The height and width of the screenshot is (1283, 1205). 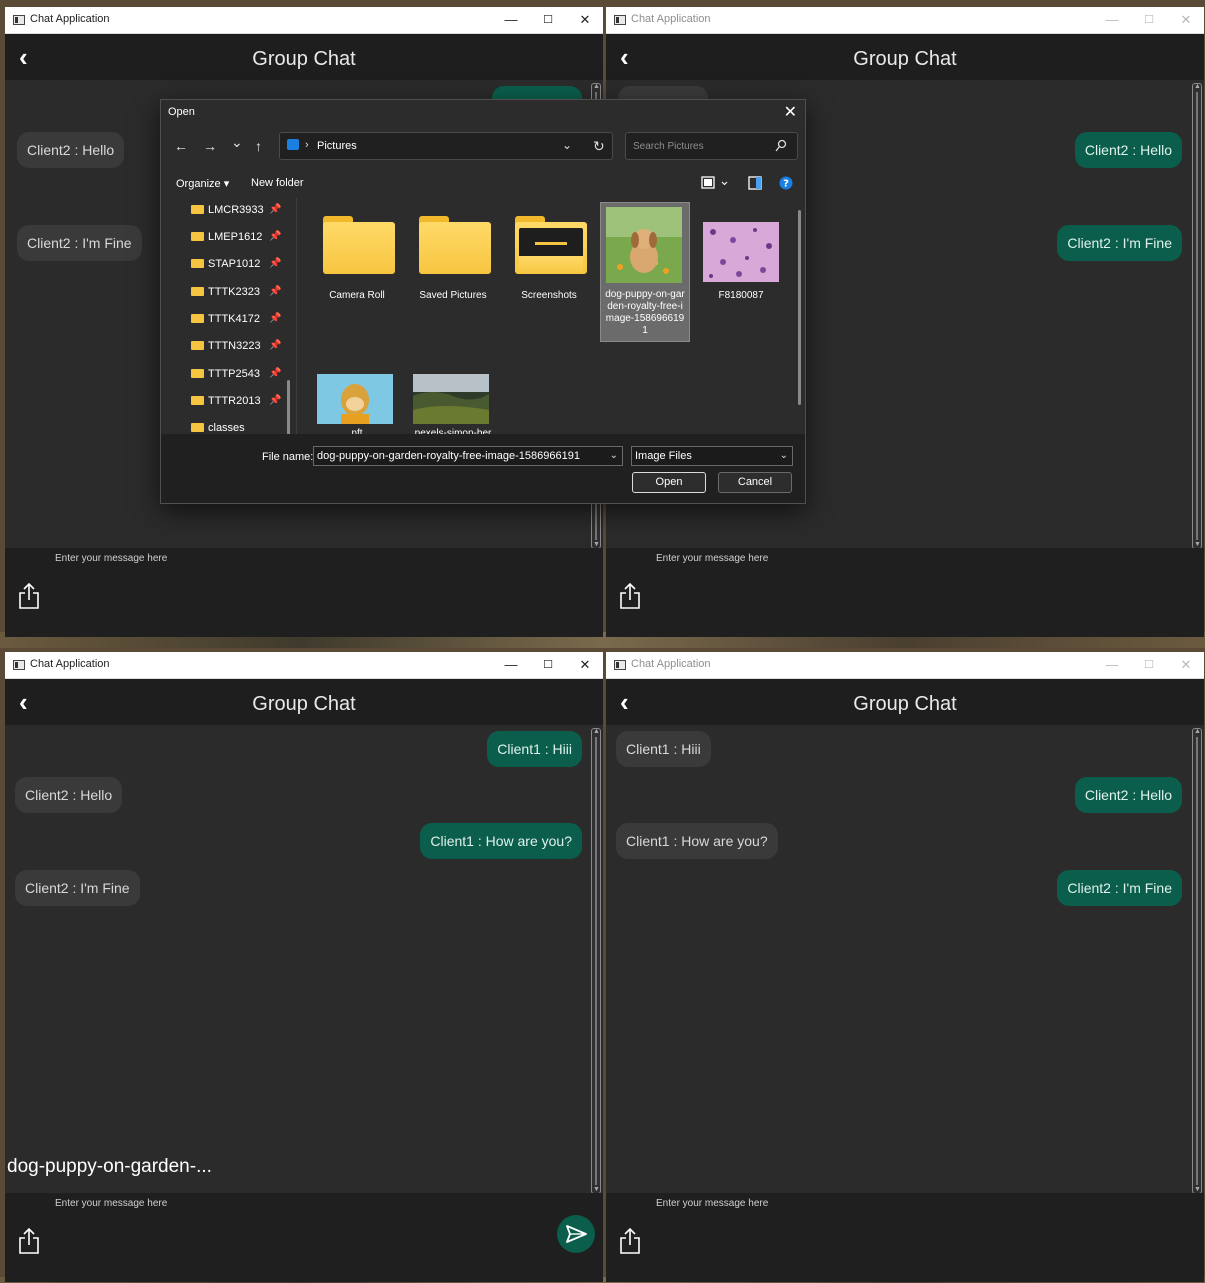 What do you see at coordinates (236, 376) in the screenshot?
I see `nav-folder-item: TTTP2543 📌` at bounding box center [236, 376].